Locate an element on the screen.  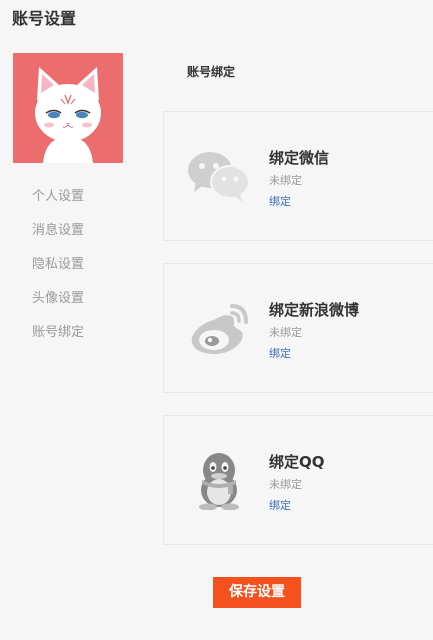
wechat-icon is located at coordinates (219, 176).